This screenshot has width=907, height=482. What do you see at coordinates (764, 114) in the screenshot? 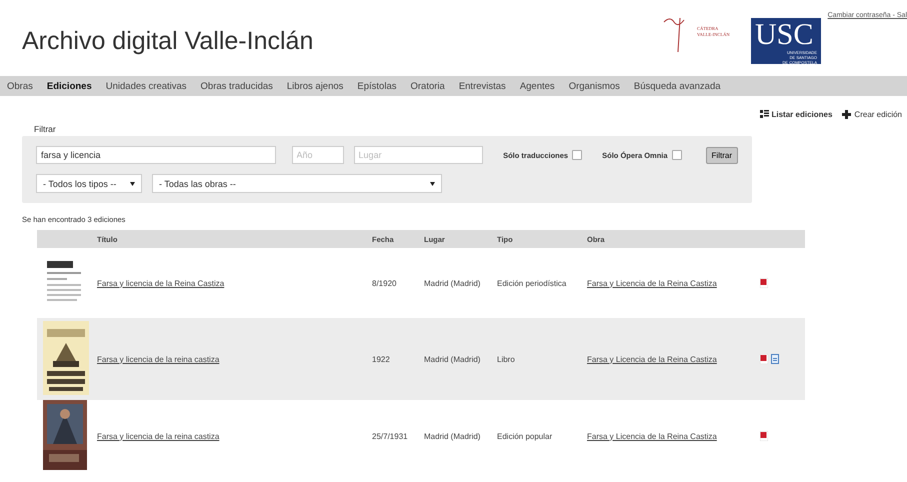
I see `list-icon` at bounding box center [764, 114].